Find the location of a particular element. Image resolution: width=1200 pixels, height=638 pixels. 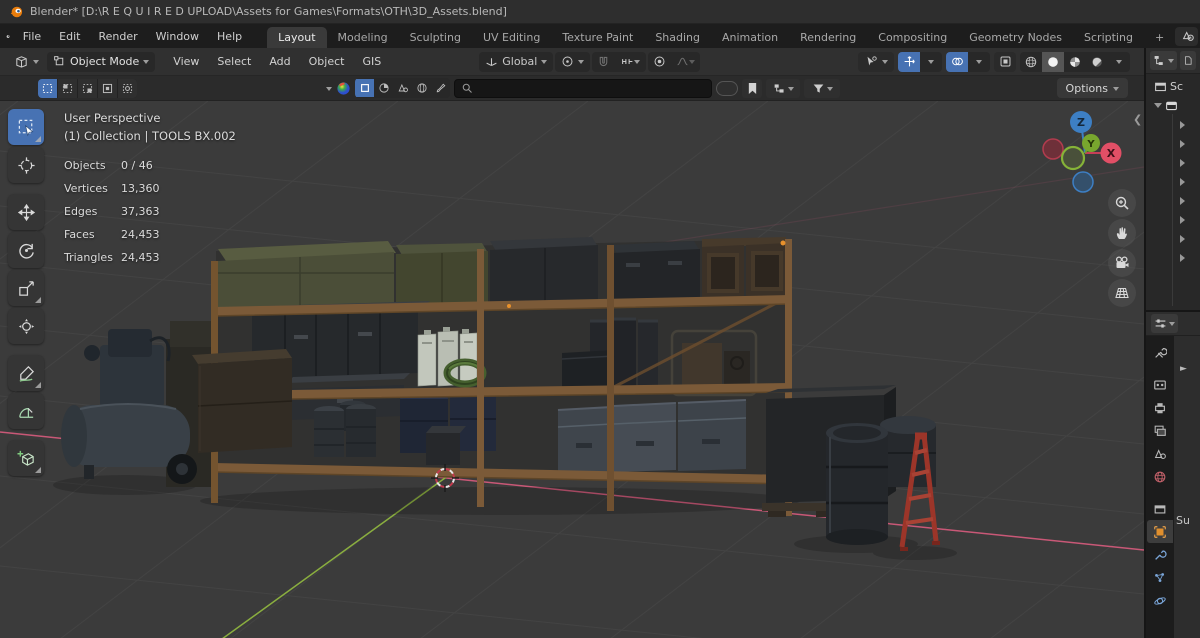

pan-button is located at coordinates (1122, 233).